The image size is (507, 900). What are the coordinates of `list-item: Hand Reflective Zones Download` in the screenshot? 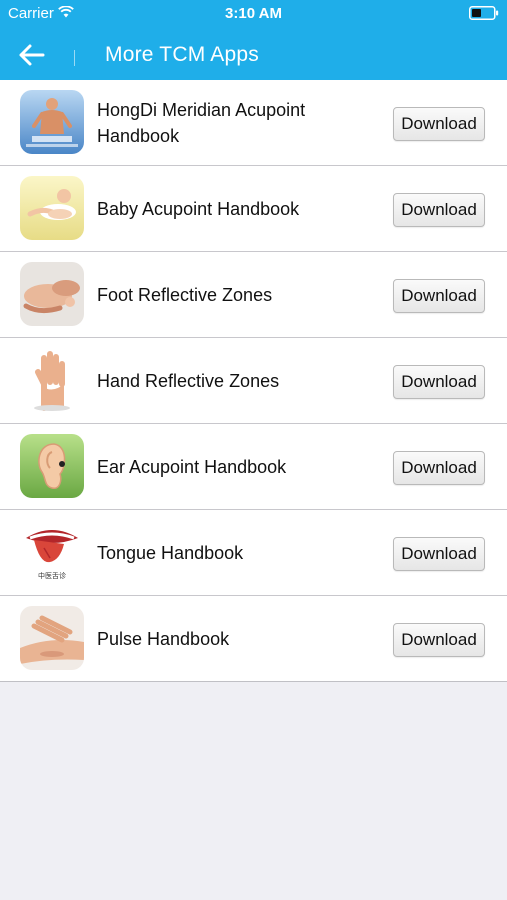 It's located at (253, 381).